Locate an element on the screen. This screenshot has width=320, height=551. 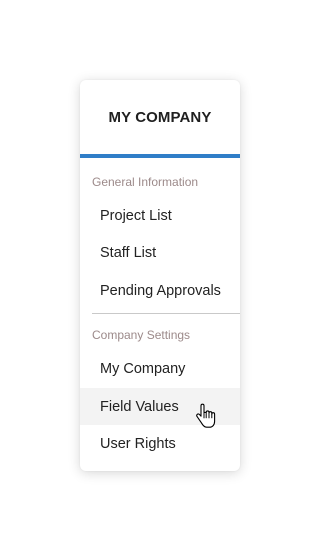
hand-pointer-icon is located at coordinates (206, 415).